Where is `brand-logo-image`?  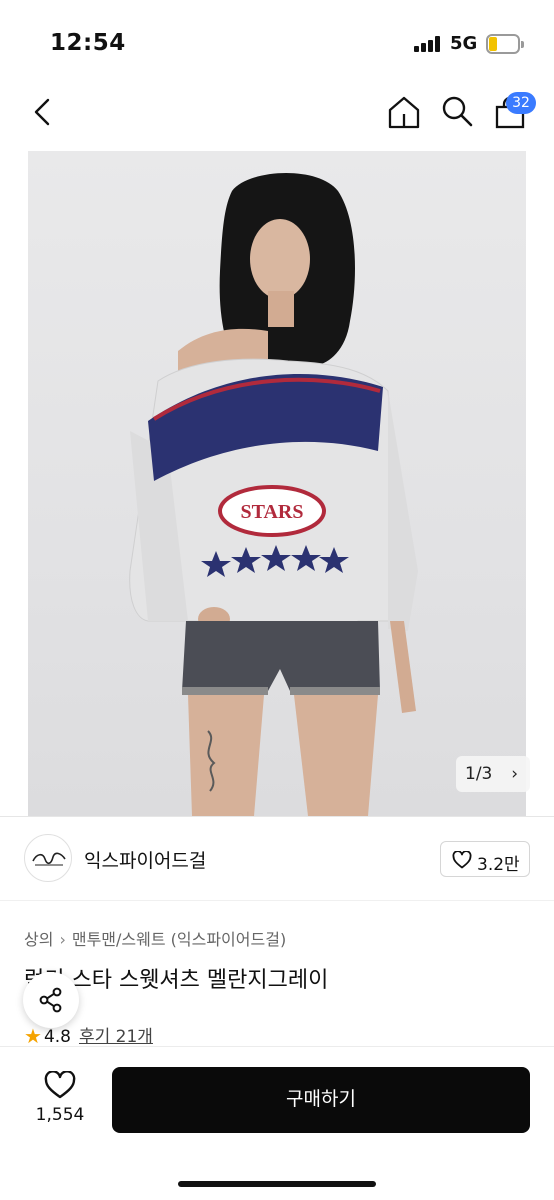
brand-logo-image is located at coordinates (49, 859).